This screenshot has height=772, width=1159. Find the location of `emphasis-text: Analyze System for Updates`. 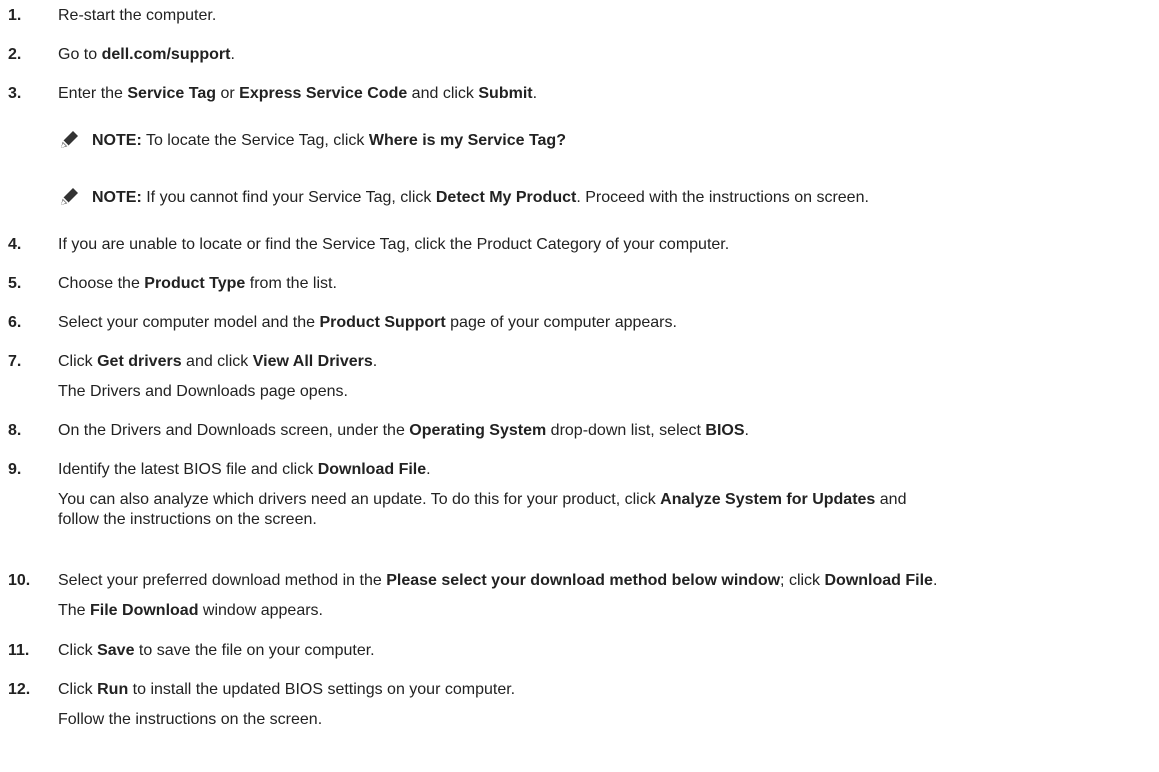

emphasis-text: Analyze System for Updates is located at coordinates (768, 499).